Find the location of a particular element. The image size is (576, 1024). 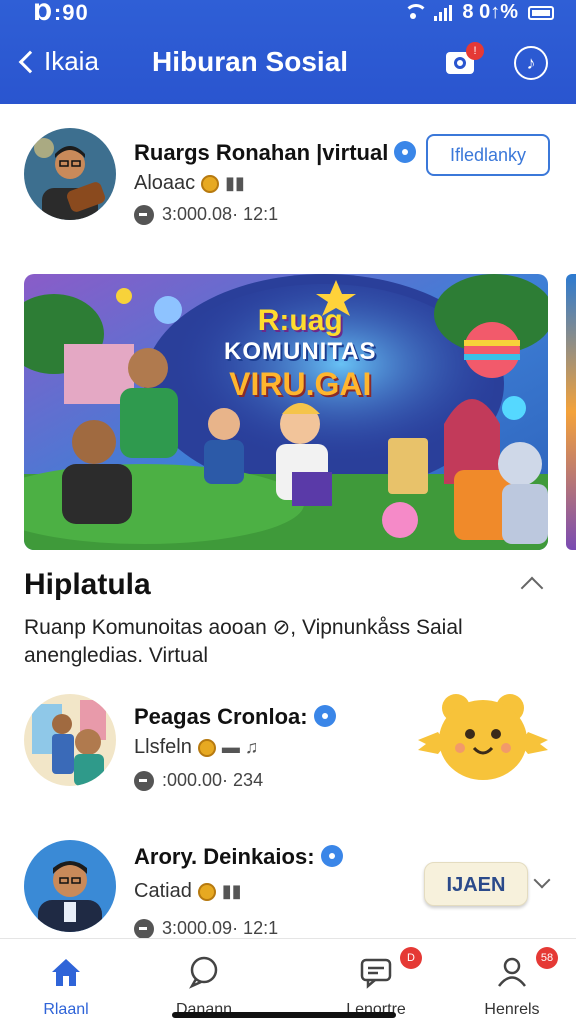

banner-line-2: KOMUNITAS is located at coordinates (300, 351).